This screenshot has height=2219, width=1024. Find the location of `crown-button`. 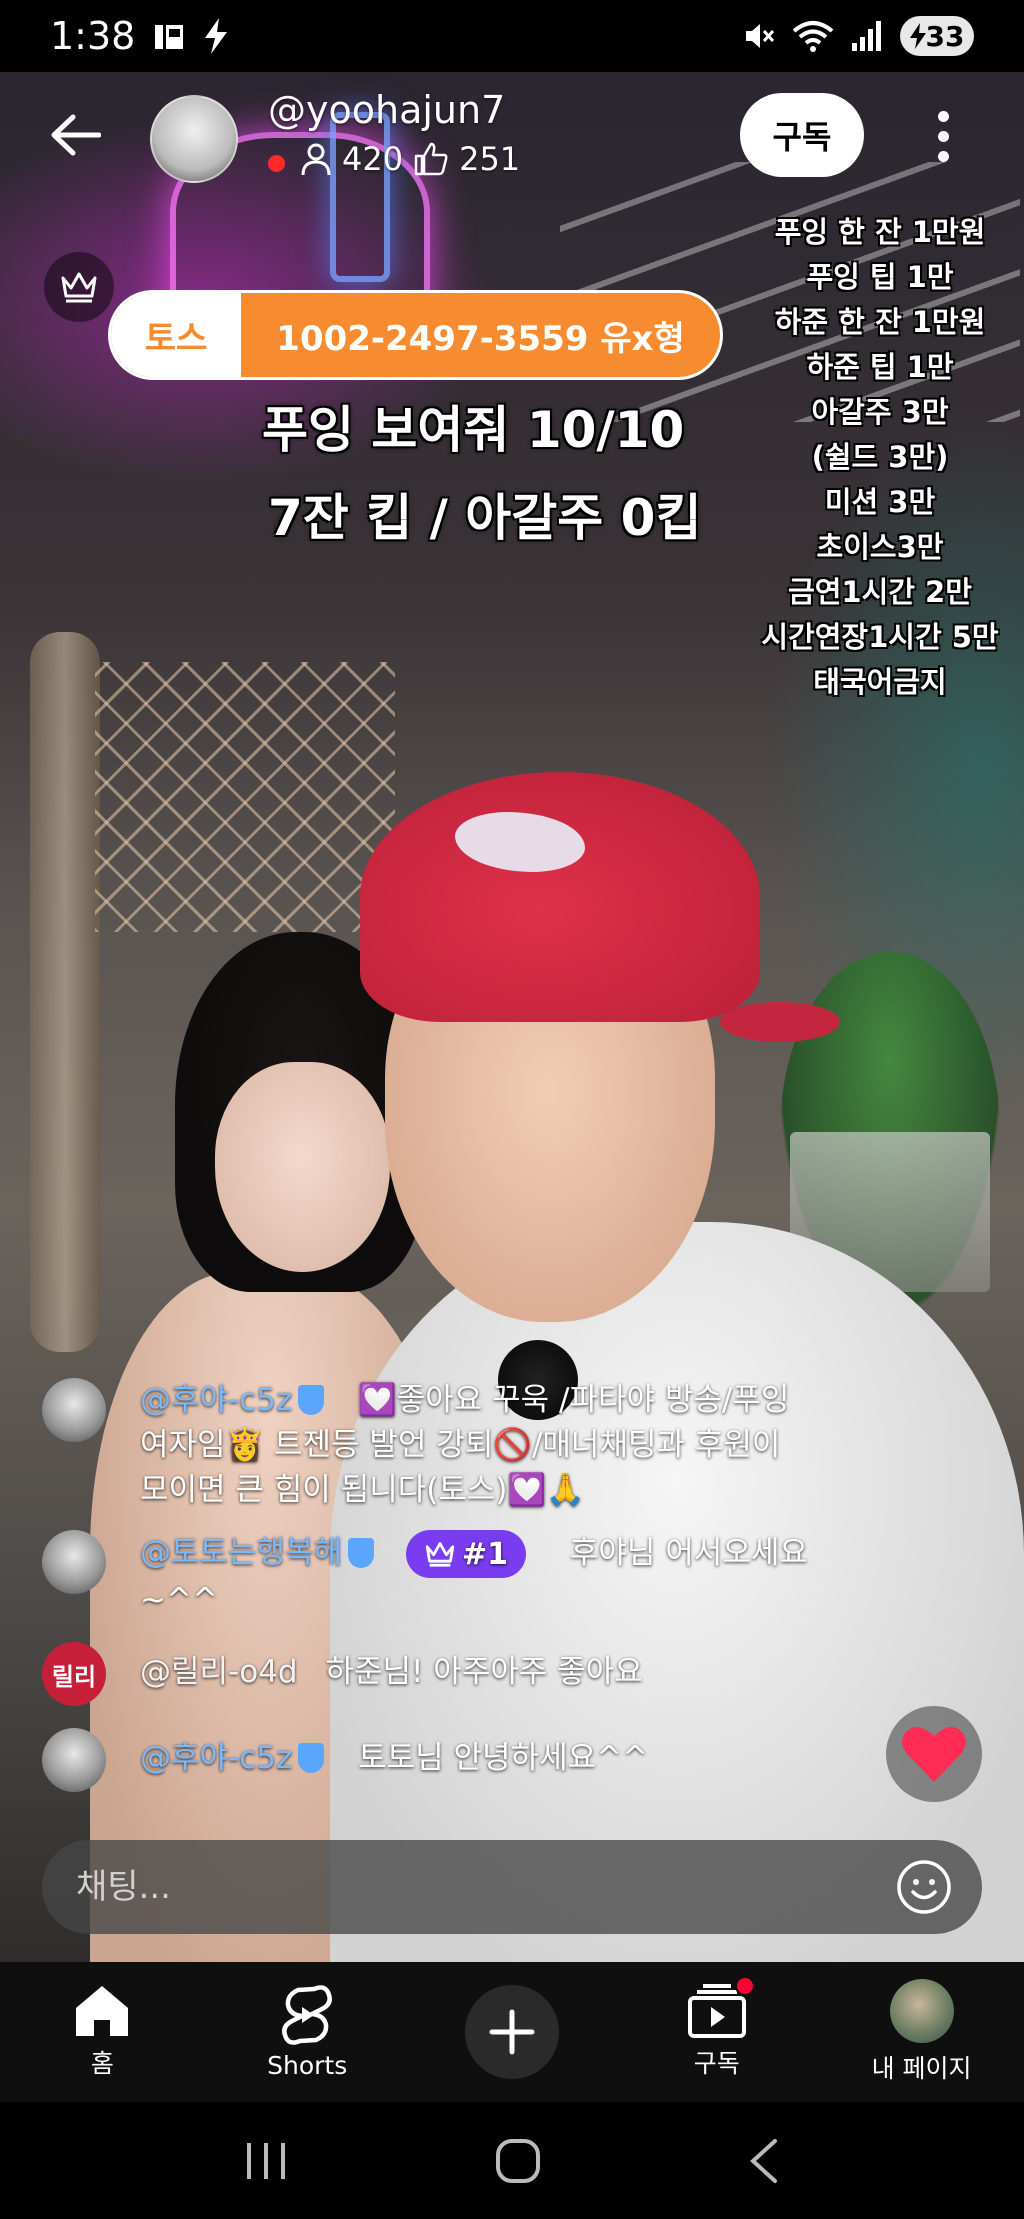

crown-button is located at coordinates (79, 287).